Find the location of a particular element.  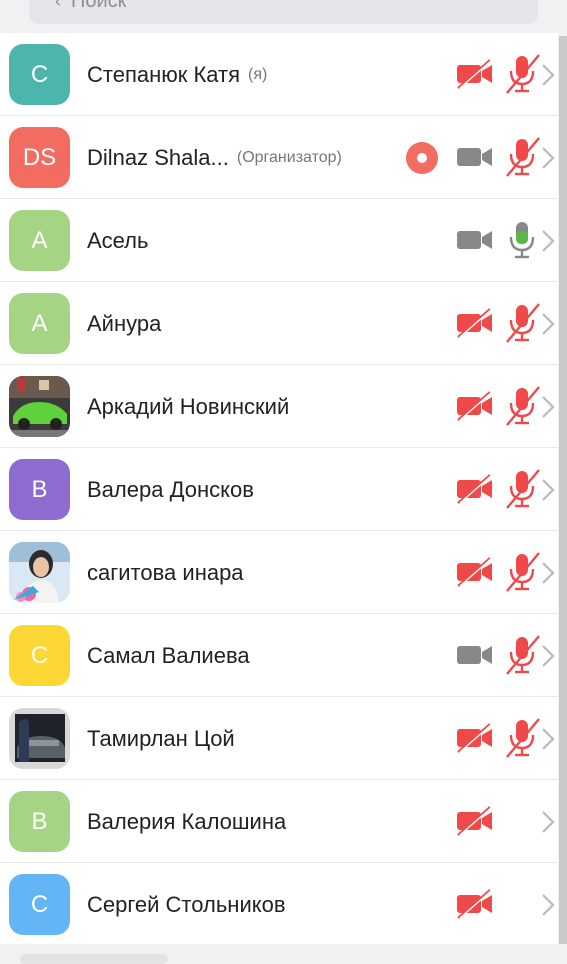

participant-name: Валера Донсков is located at coordinates (170, 489).